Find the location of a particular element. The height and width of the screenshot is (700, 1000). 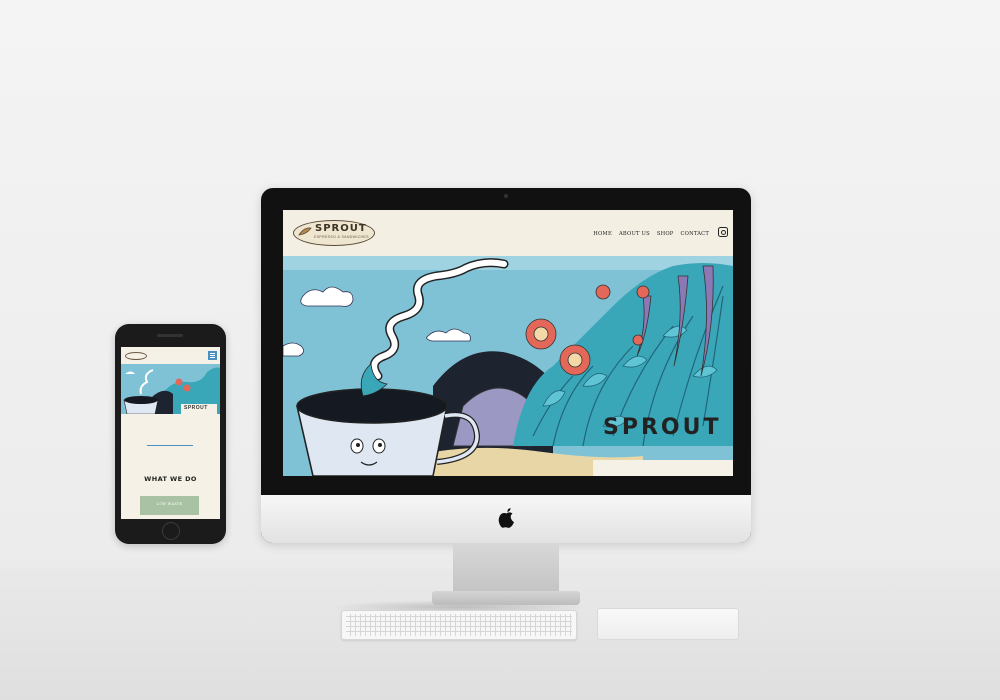

low-waste-button: LOW WASTE is located at coordinates (169, 505).